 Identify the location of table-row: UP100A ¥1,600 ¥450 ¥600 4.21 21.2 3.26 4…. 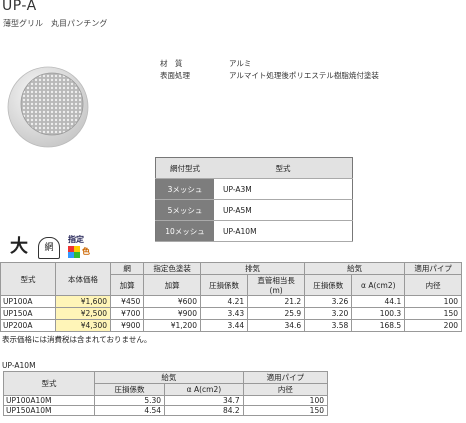
(231, 301).